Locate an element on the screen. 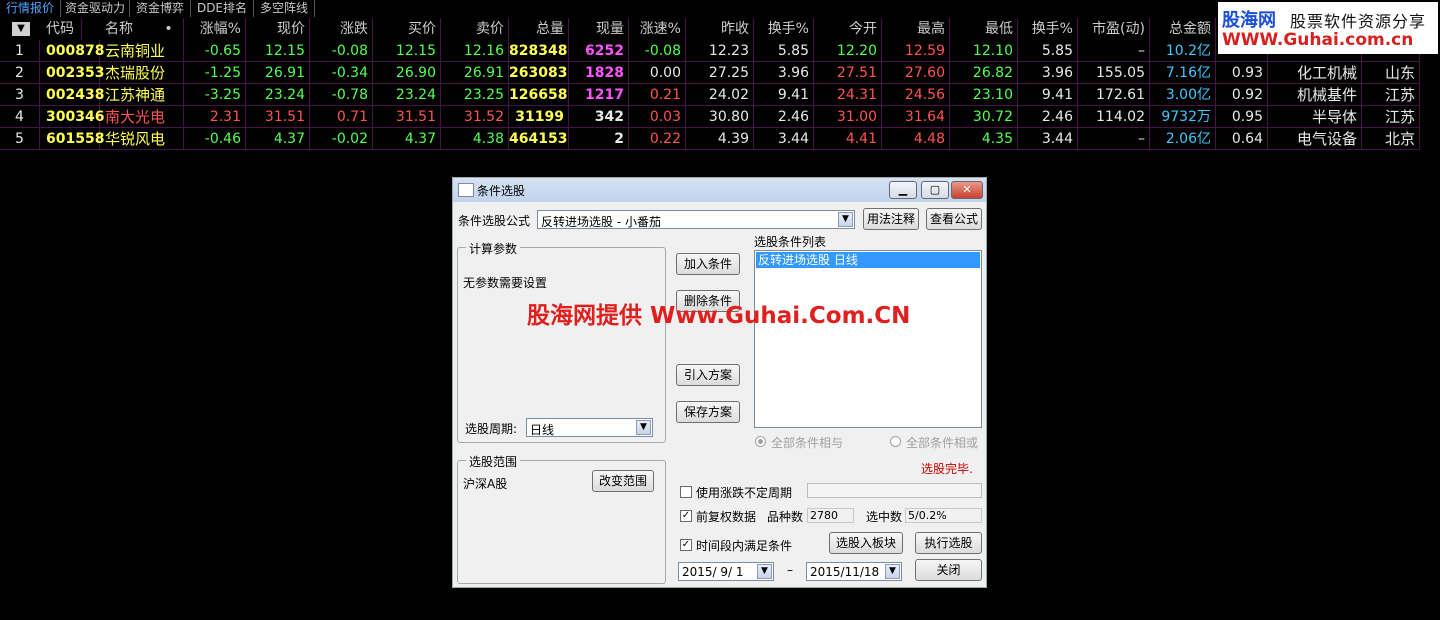  cell-chg-pct: 2.31 is located at coordinates (215, 117).